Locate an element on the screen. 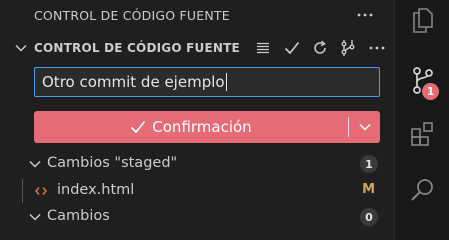 The height and width of the screenshot is (240, 449). activity-explorer is located at coordinates (422, 22).